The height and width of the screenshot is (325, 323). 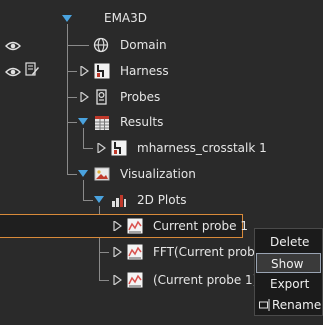 I want to click on tree-item-plot-3: (Current probe 1), so click(x=205, y=280).